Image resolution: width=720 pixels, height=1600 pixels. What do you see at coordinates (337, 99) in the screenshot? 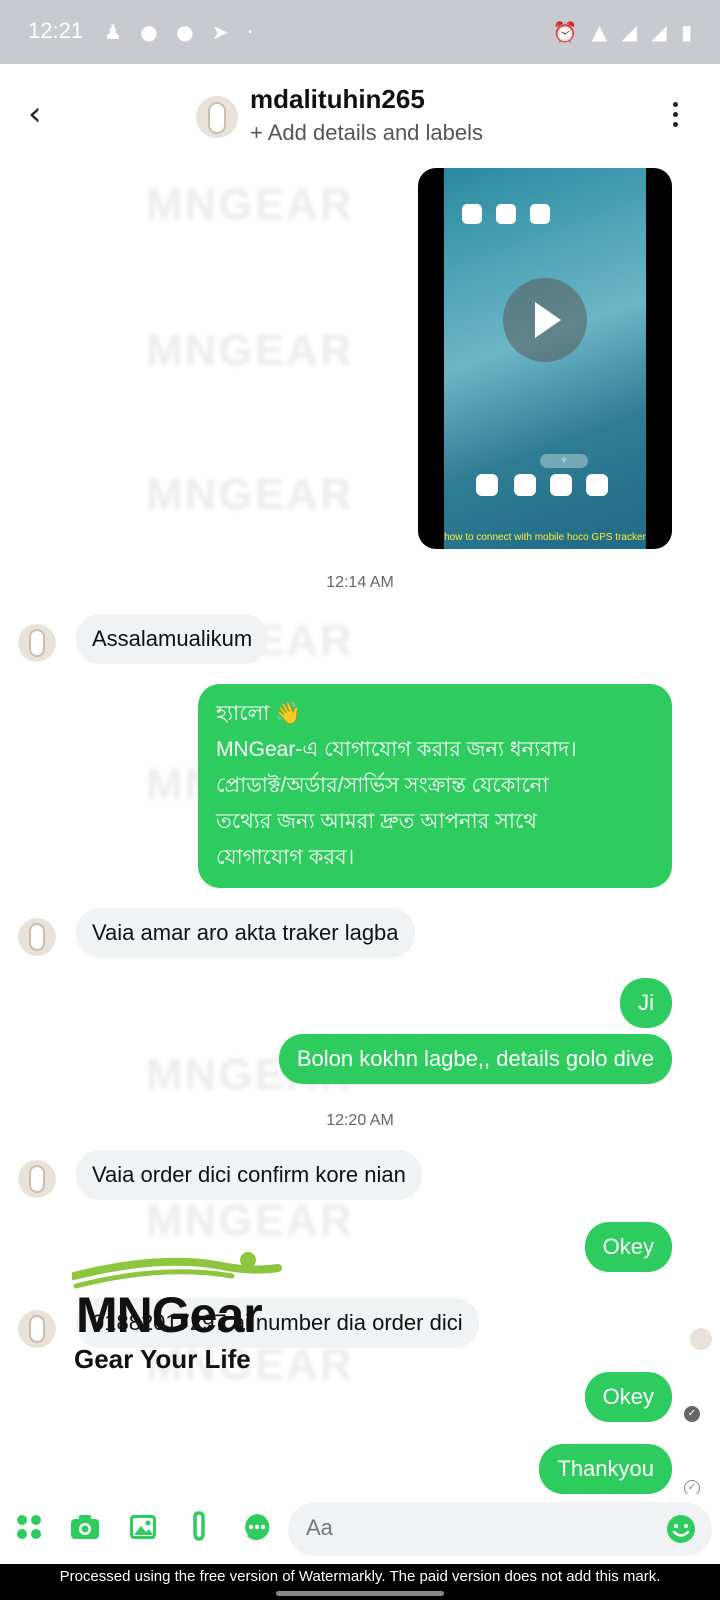
I see `contact-name: mdalituhin265` at bounding box center [337, 99].